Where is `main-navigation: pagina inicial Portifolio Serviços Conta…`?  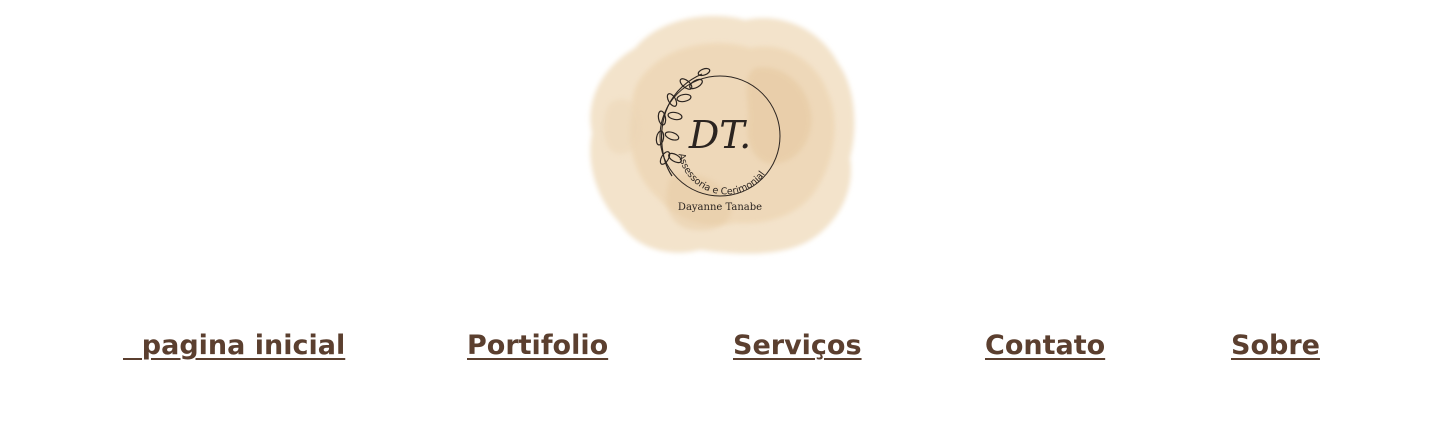
main-navigation: pagina inicial Portifolio Serviços Conta… is located at coordinates (720, 347).